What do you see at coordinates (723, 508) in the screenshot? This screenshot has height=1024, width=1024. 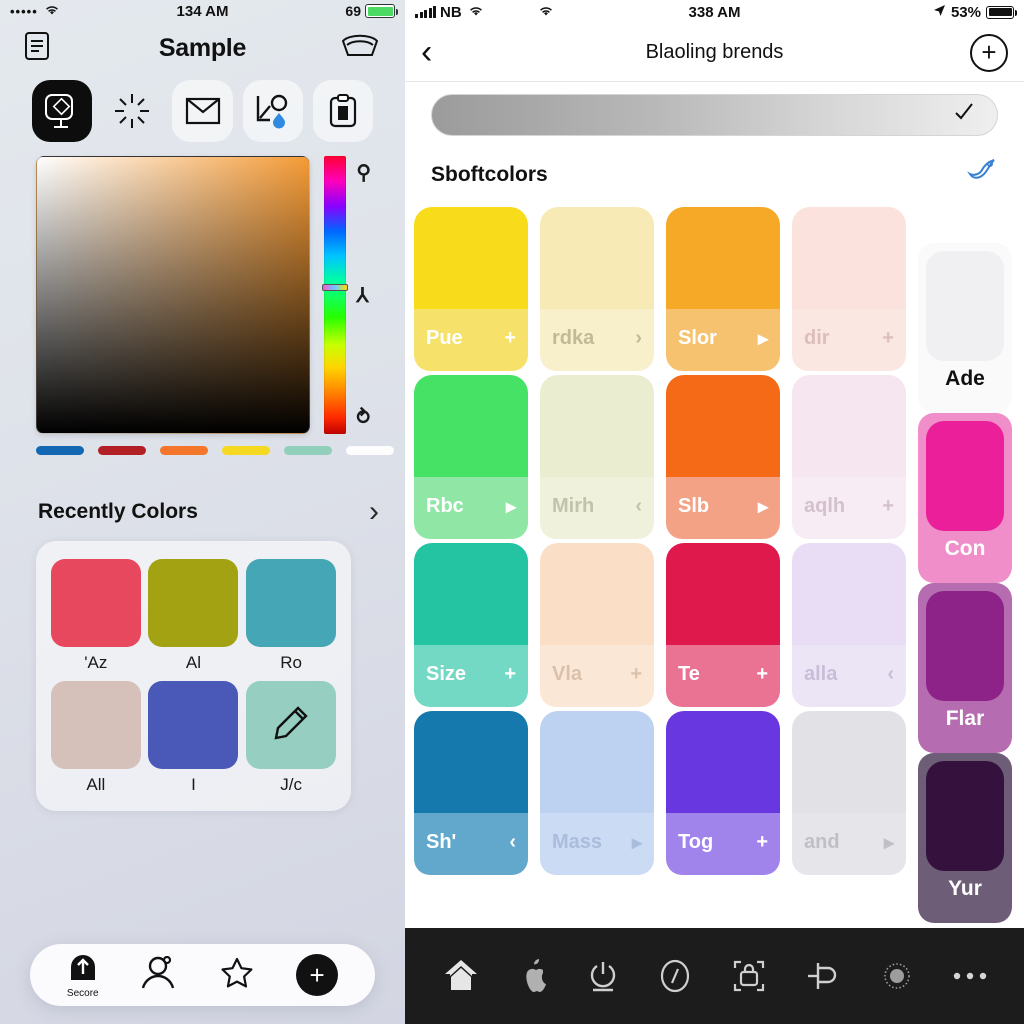 I see `color-cell-bar: Slb ▸` at bounding box center [723, 508].